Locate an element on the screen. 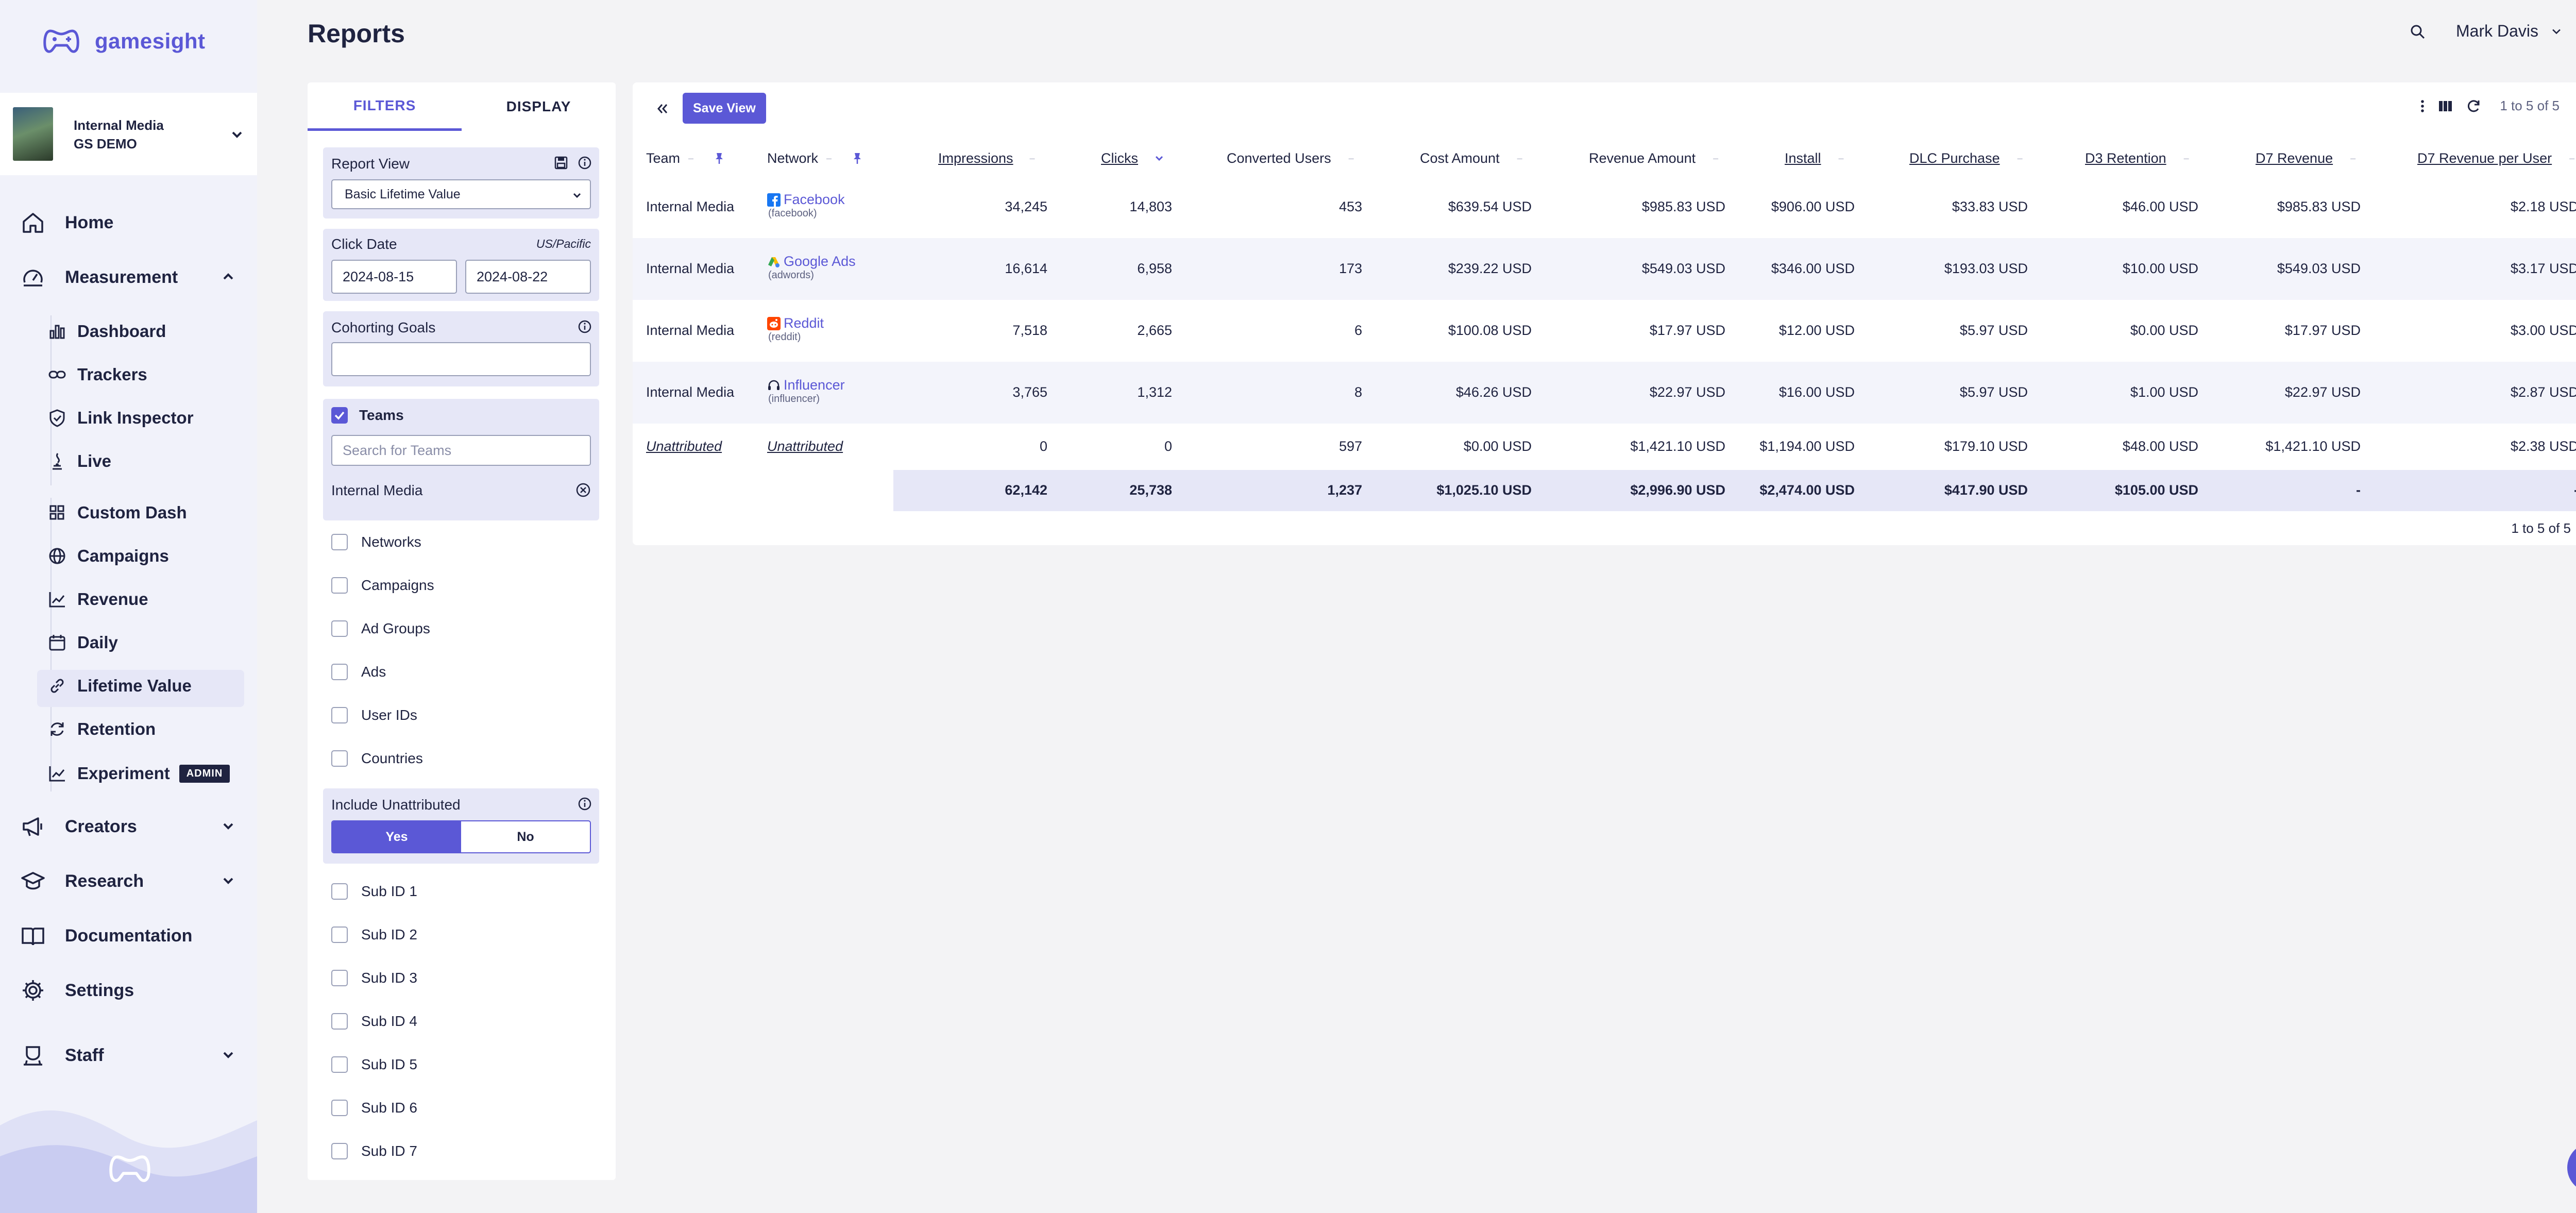 The image size is (2576, 1213). column-header-d7-revenue: D7 Revenue – is located at coordinates (2305, 158).